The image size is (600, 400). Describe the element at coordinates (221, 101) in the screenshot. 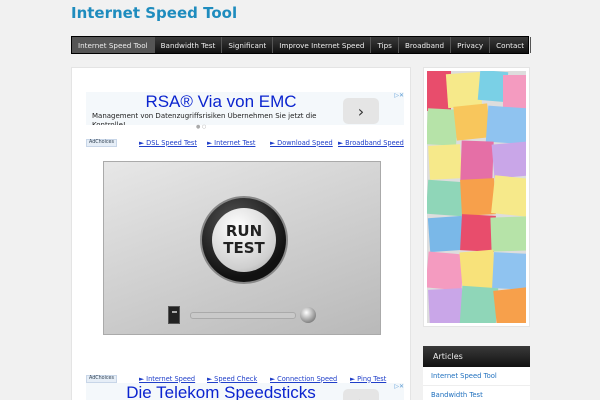

I see `ad-title: RSA® Via von EMC` at that location.